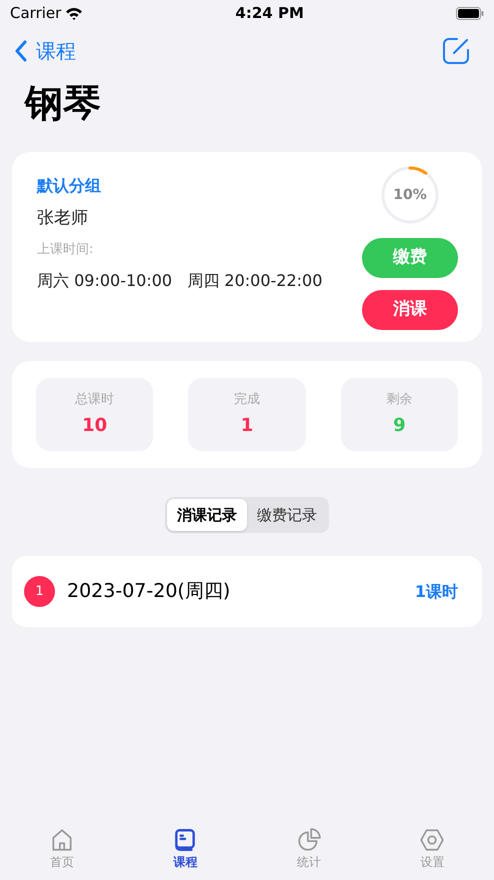 This screenshot has height=880, width=494. I want to click on stat-label: 剩余, so click(399, 400).